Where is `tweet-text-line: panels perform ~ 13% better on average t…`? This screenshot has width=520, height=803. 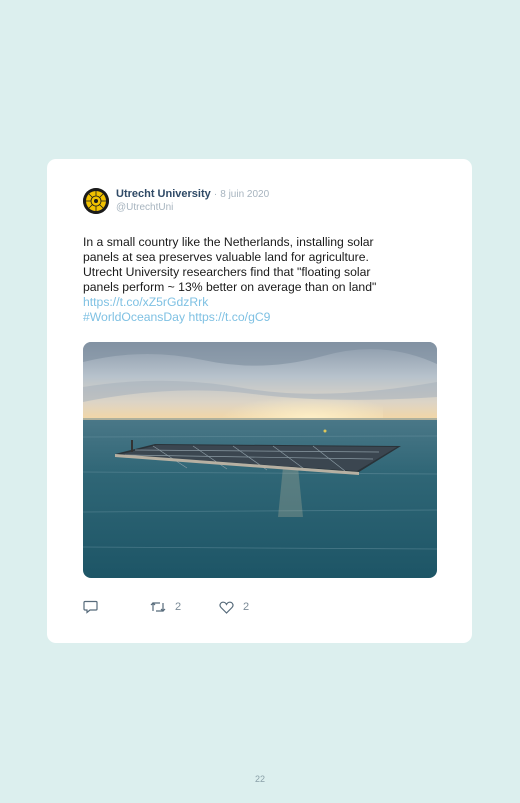
tweet-text-line: panels perform ~ 13% better on average t… is located at coordinates (230, 287).